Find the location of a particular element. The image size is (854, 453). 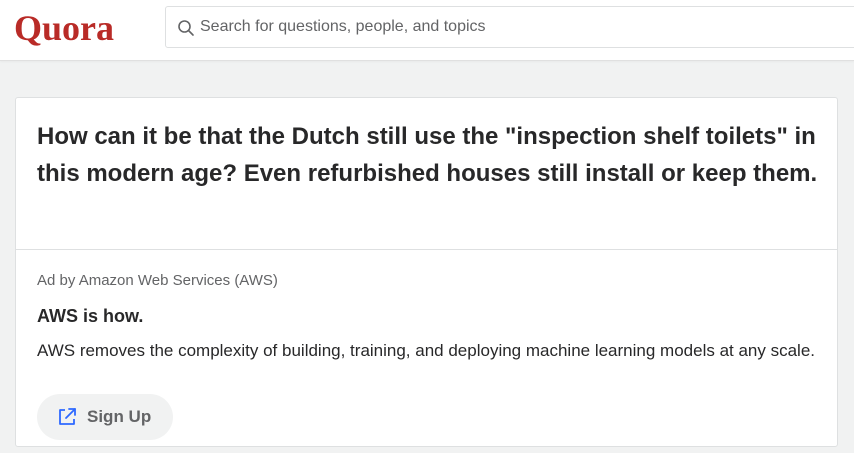

search-bar is located at coordinates (509, 27).